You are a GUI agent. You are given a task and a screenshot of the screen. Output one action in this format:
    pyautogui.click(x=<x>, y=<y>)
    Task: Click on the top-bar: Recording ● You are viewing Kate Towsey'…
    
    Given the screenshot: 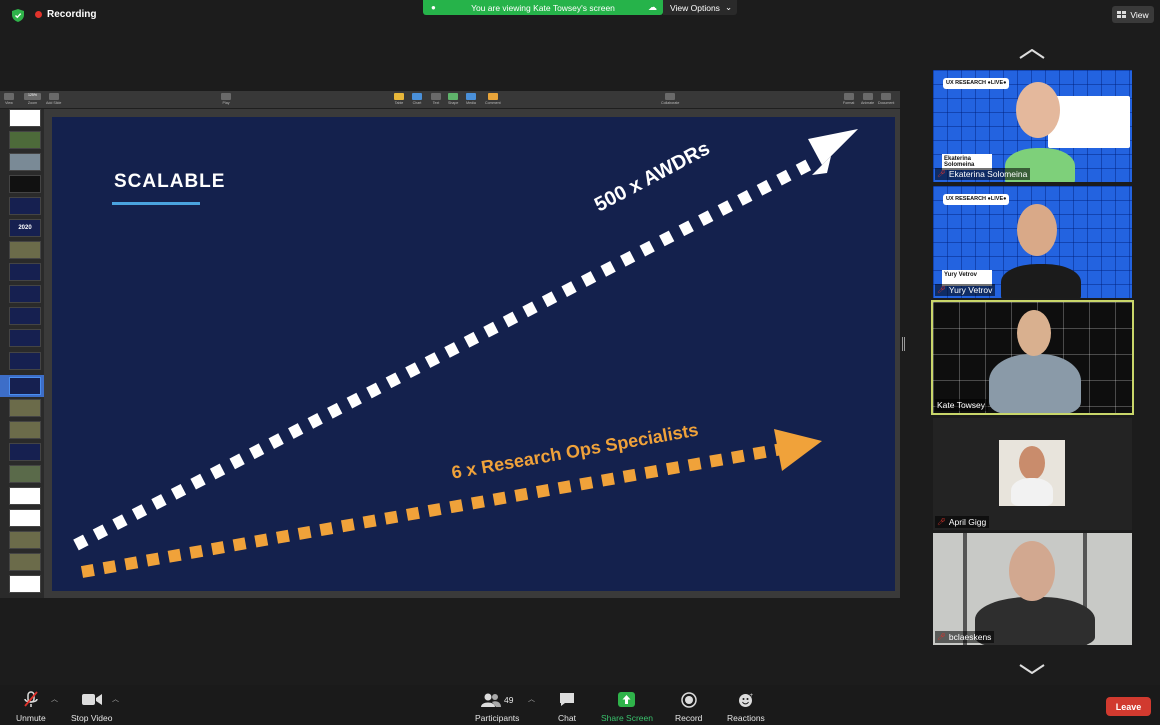 What is the action you would take?
    pyautogui.click(x=580, y=15)
    